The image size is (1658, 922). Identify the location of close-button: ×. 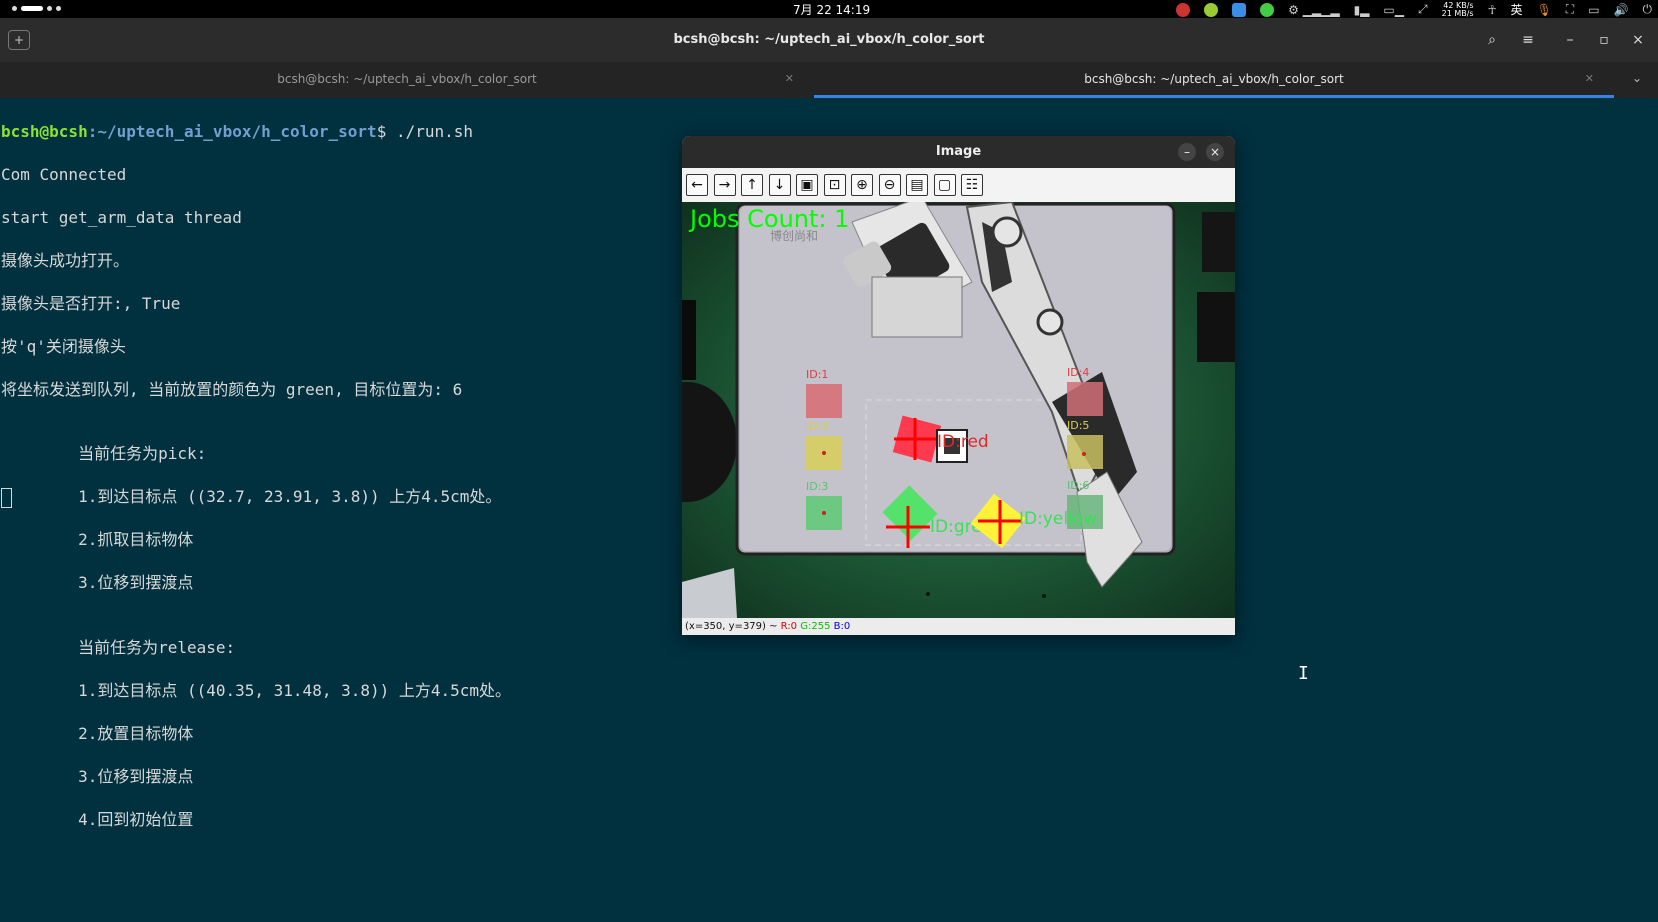
(1638, 40).